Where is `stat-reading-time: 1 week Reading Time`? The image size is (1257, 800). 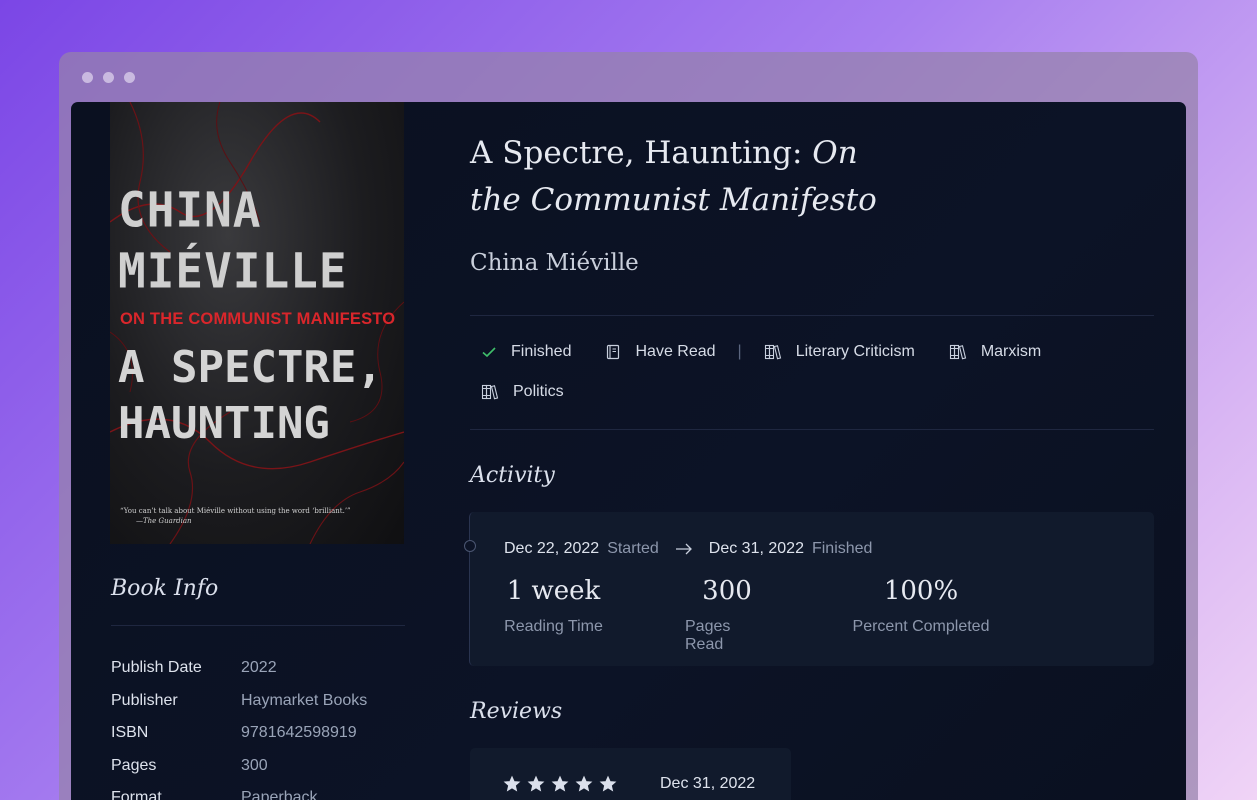 stat-reading-time: 1 week Reading Time is located at coordinates (553, 615).